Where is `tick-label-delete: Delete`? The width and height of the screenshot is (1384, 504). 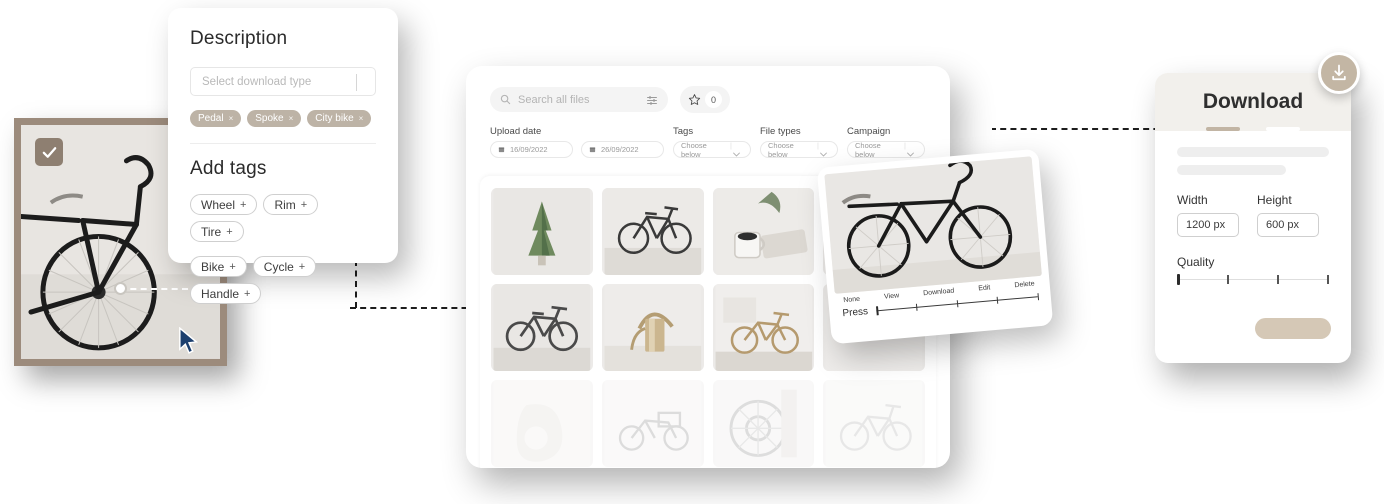 tick-label-delete: Delete is located at coordinates (1024, 284).